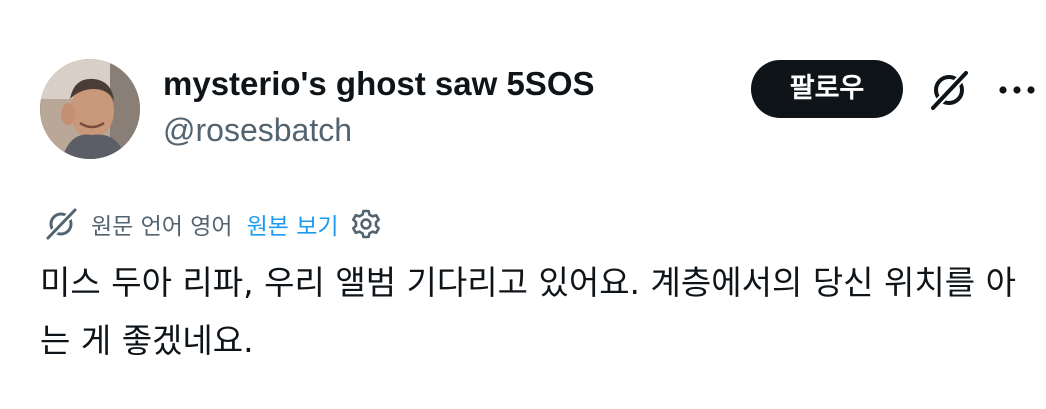 The image size is (1046, 409). What do you see at coordinates (366, 224) in the screenshot?
I see `settings-icon` at bounding box center [366, 224].